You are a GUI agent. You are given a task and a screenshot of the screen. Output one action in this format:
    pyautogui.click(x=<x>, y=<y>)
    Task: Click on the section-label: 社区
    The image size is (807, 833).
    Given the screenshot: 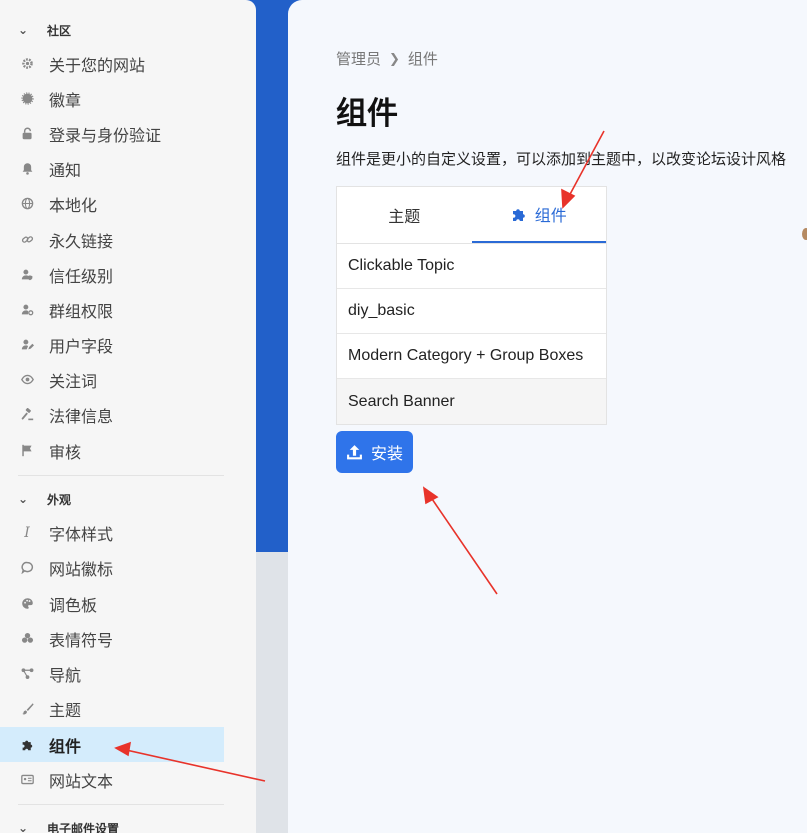 What is the action you would take?
    pyautogui.click(x=59, y=30)
    